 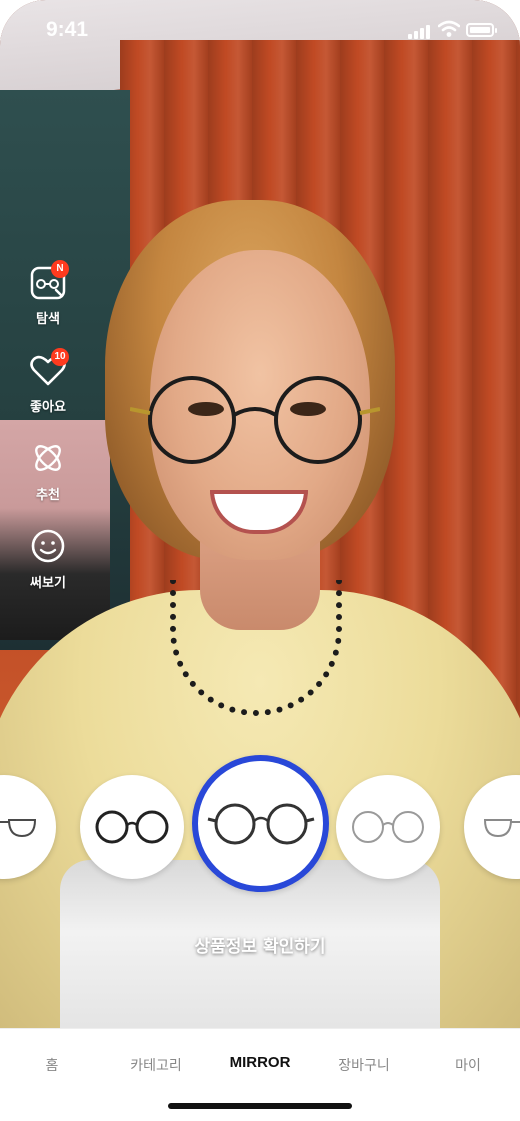 What do you see at coordinates (255, 420) in the screenshot?
I see `virtual-glasses-overlay` at bounding box center [255, 420].